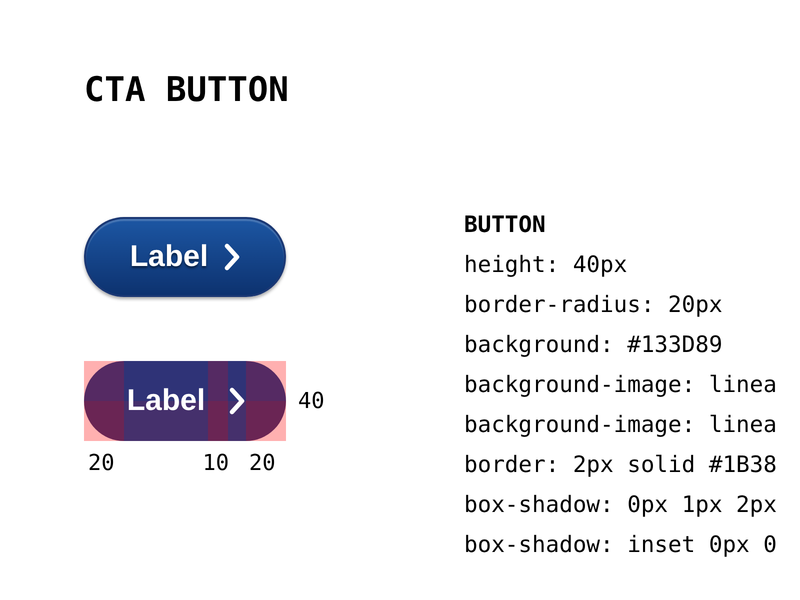 The height and width of the screenshot is (600, 800). I want to click on spacing-measurement: 10, so click(215, 463).